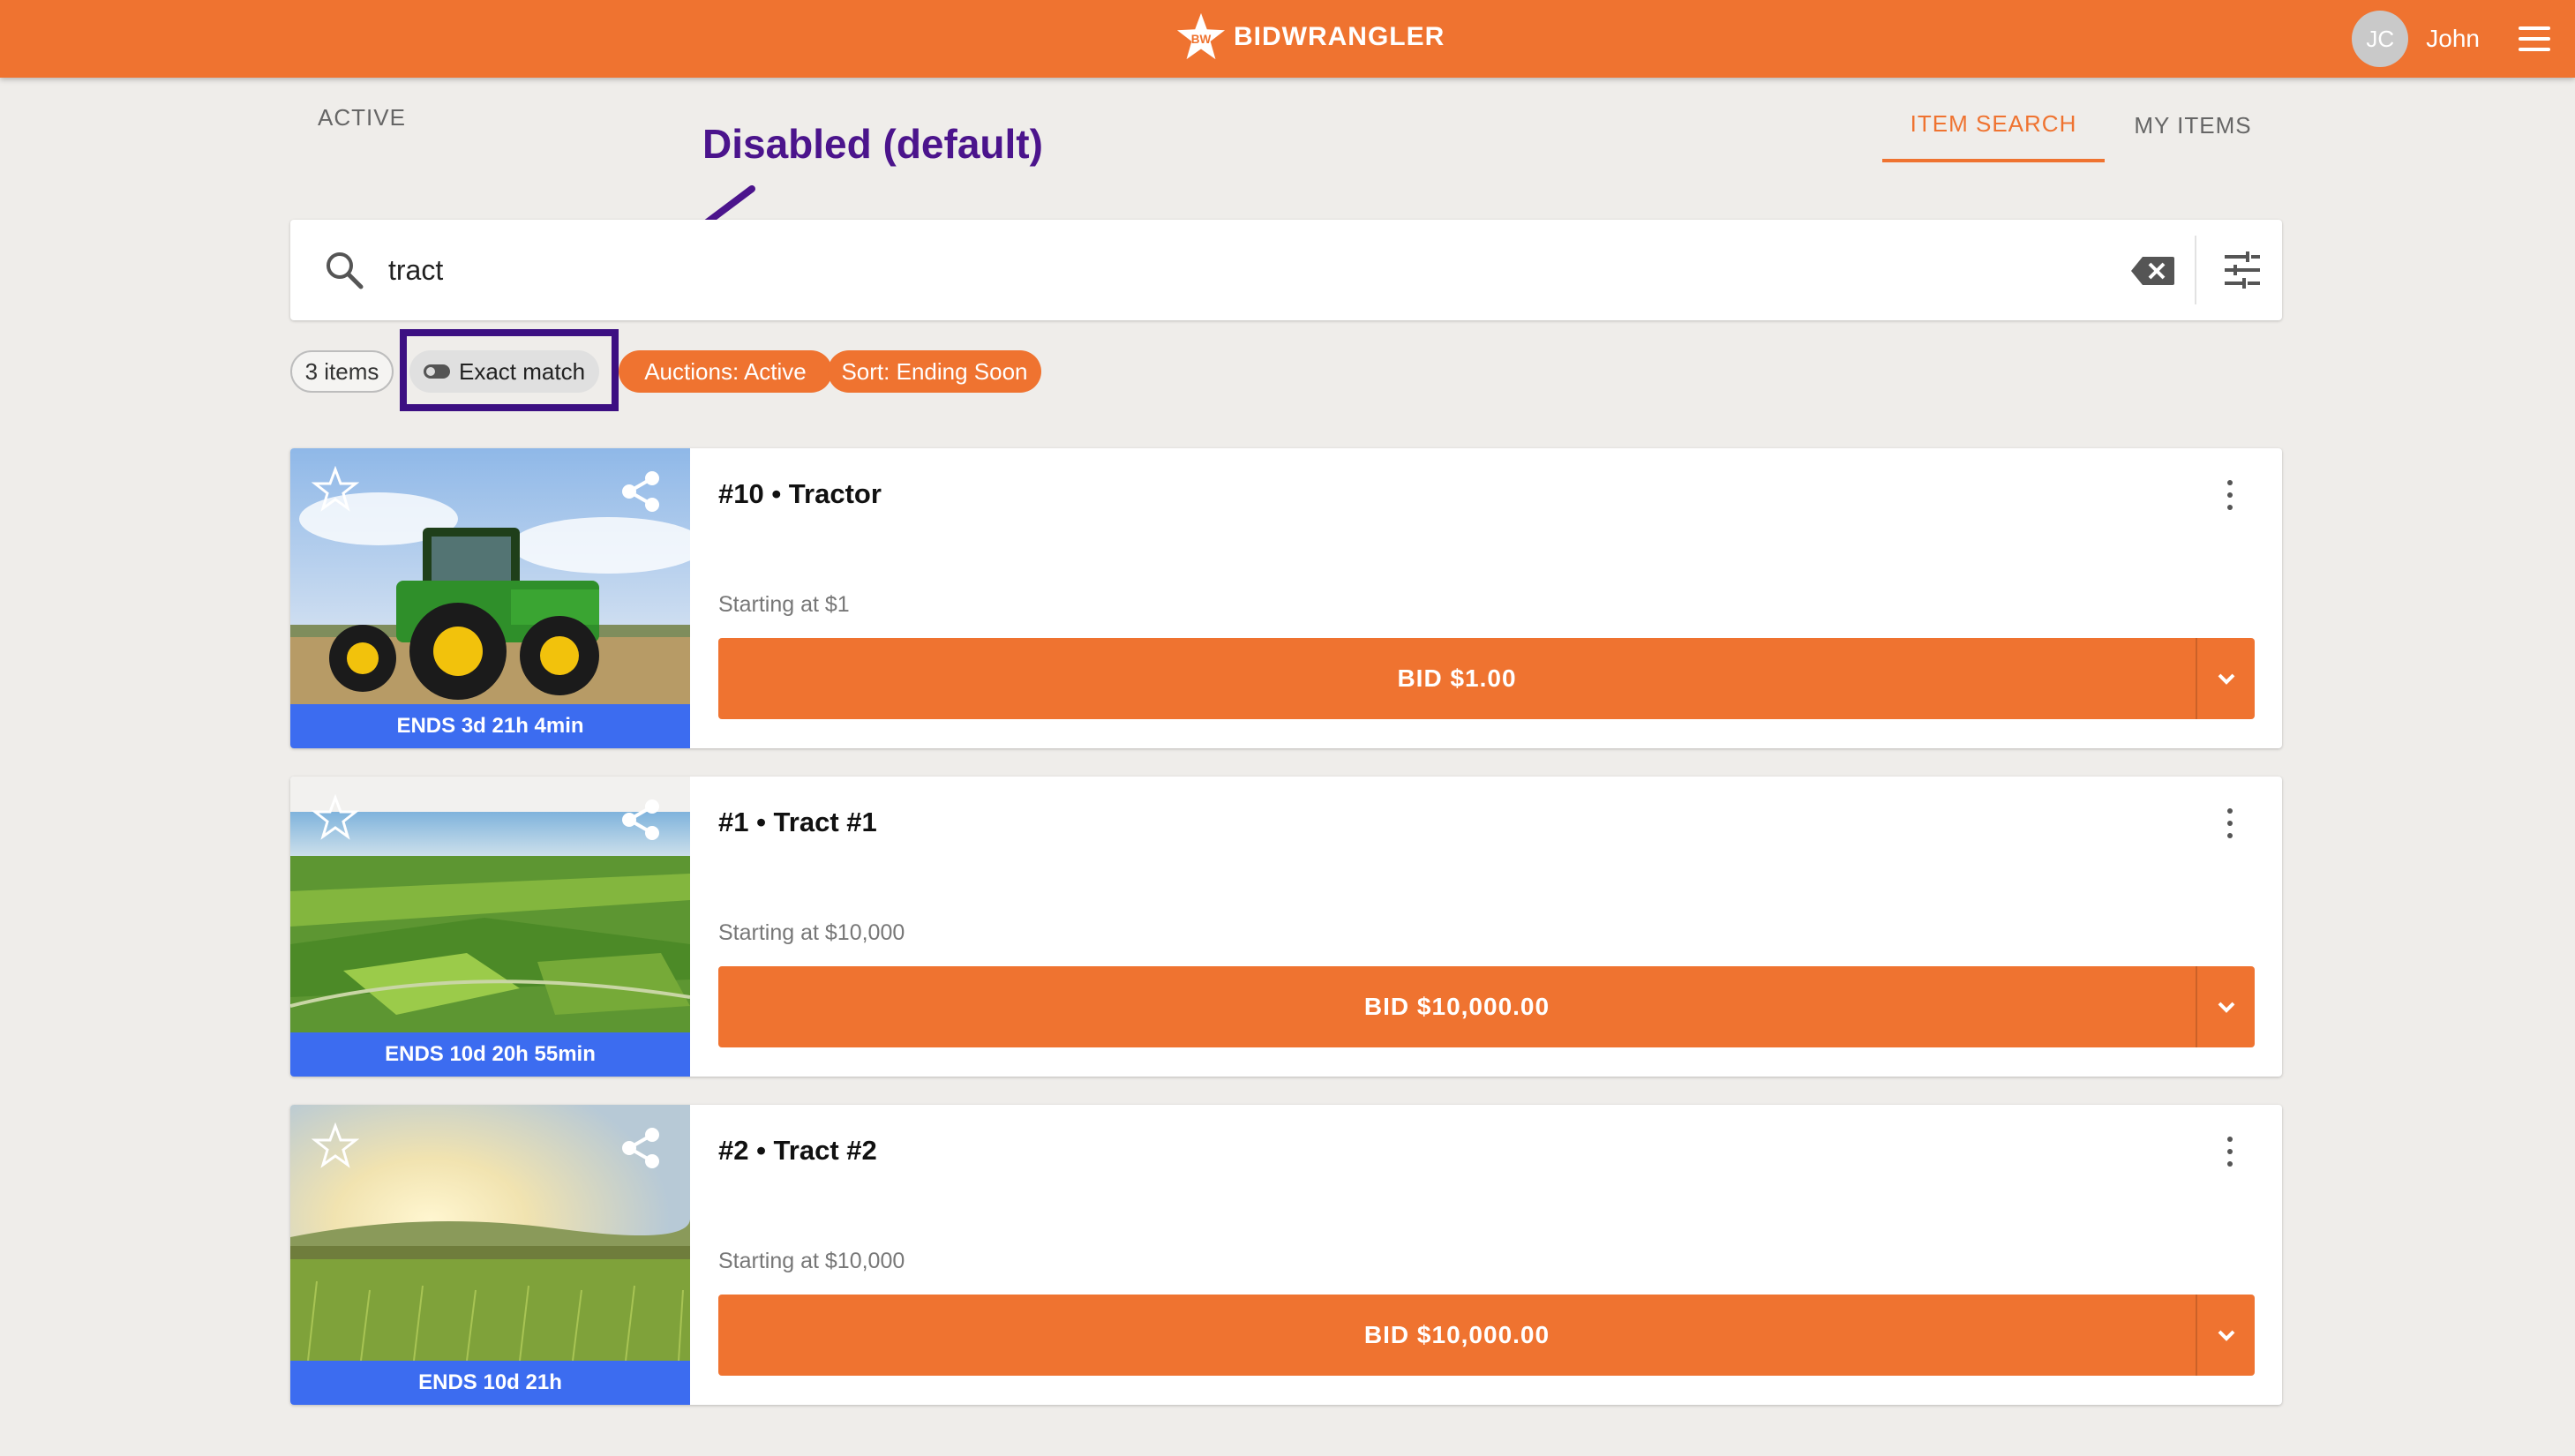  I want to click on avatar: JC, so click(2380, 39).